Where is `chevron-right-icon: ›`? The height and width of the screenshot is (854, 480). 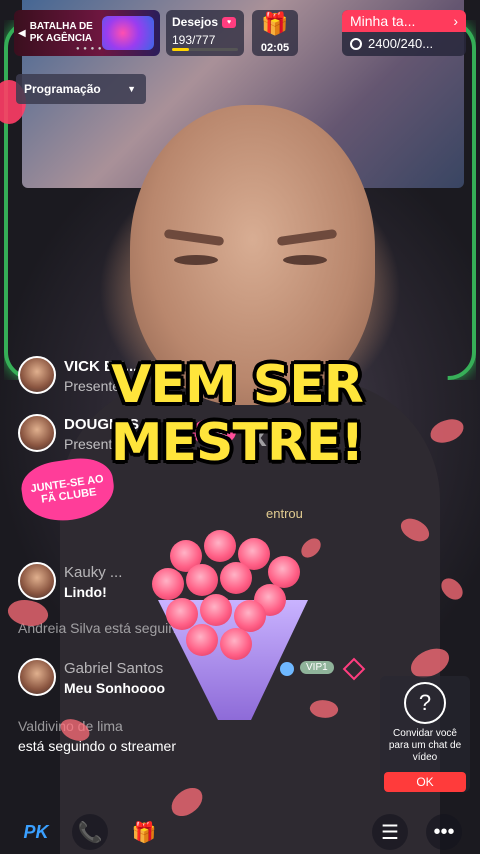
chevron-right-icon: › is located at coordinates (455, 21).